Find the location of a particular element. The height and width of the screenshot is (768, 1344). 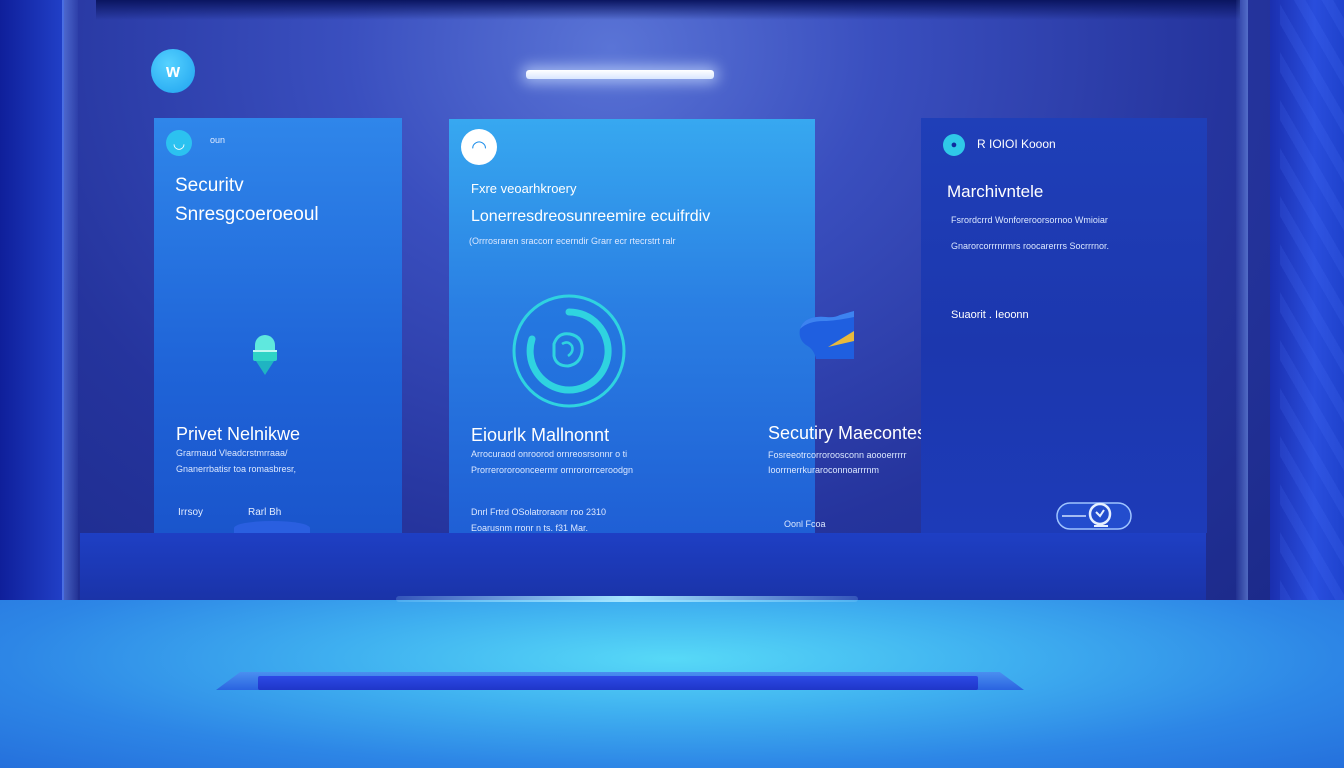

card-badge-icon: ● is located at coordinates (954, 145).